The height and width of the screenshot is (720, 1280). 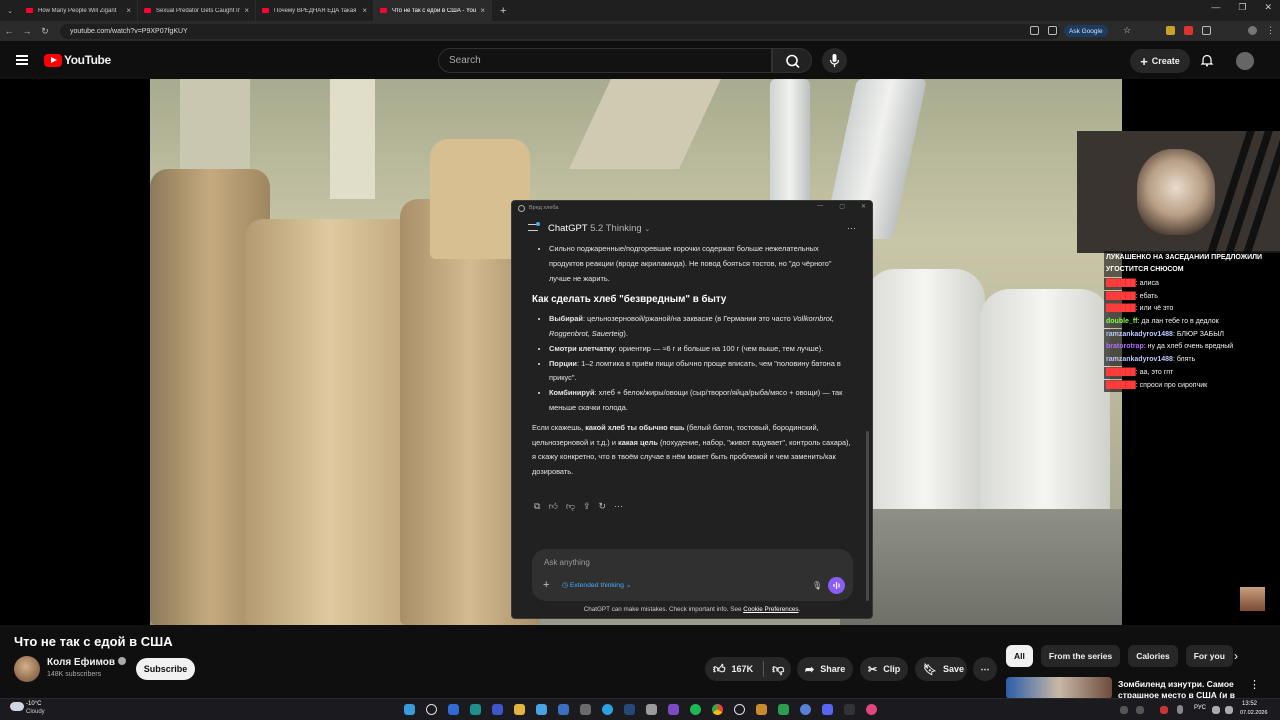 What do you see at coordinates (503, 11) in the screenshot?
I see `new-tab-button: +` at bounding box center [503, 11].